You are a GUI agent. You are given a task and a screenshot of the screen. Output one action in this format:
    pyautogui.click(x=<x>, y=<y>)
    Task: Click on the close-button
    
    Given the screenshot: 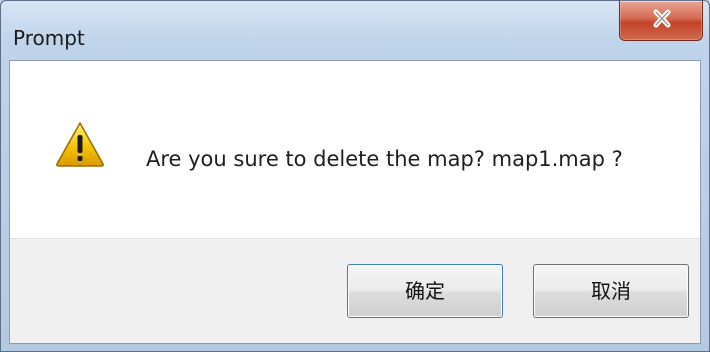 What is the action you would take?
    pyautogui.click(x=661, y=21)
    